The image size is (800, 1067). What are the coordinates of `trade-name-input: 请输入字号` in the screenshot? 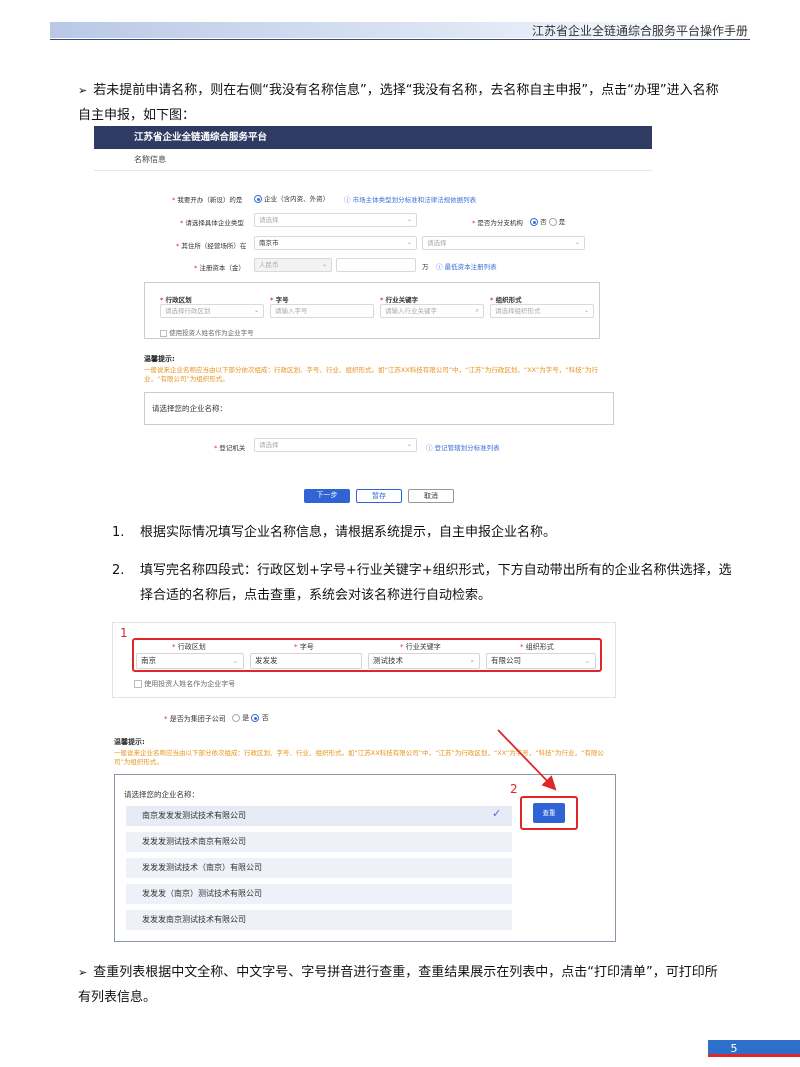 It's located at (322, 311).